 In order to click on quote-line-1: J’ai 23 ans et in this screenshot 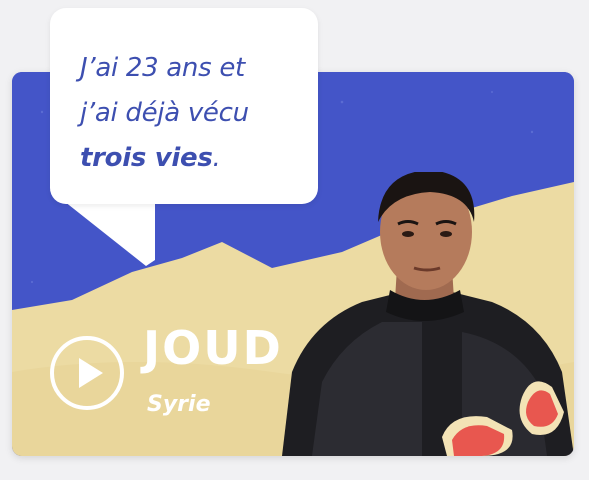, I will do `click(162, 68)`.